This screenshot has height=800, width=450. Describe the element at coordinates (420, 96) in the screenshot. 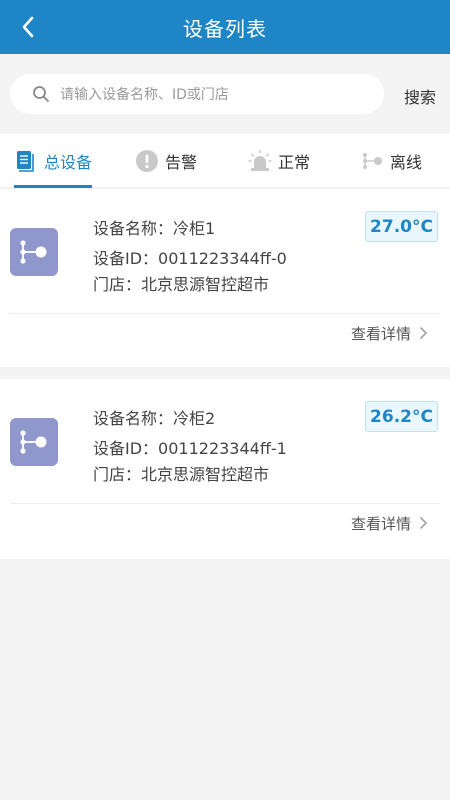

I see `search-button: 搜索` at that location.